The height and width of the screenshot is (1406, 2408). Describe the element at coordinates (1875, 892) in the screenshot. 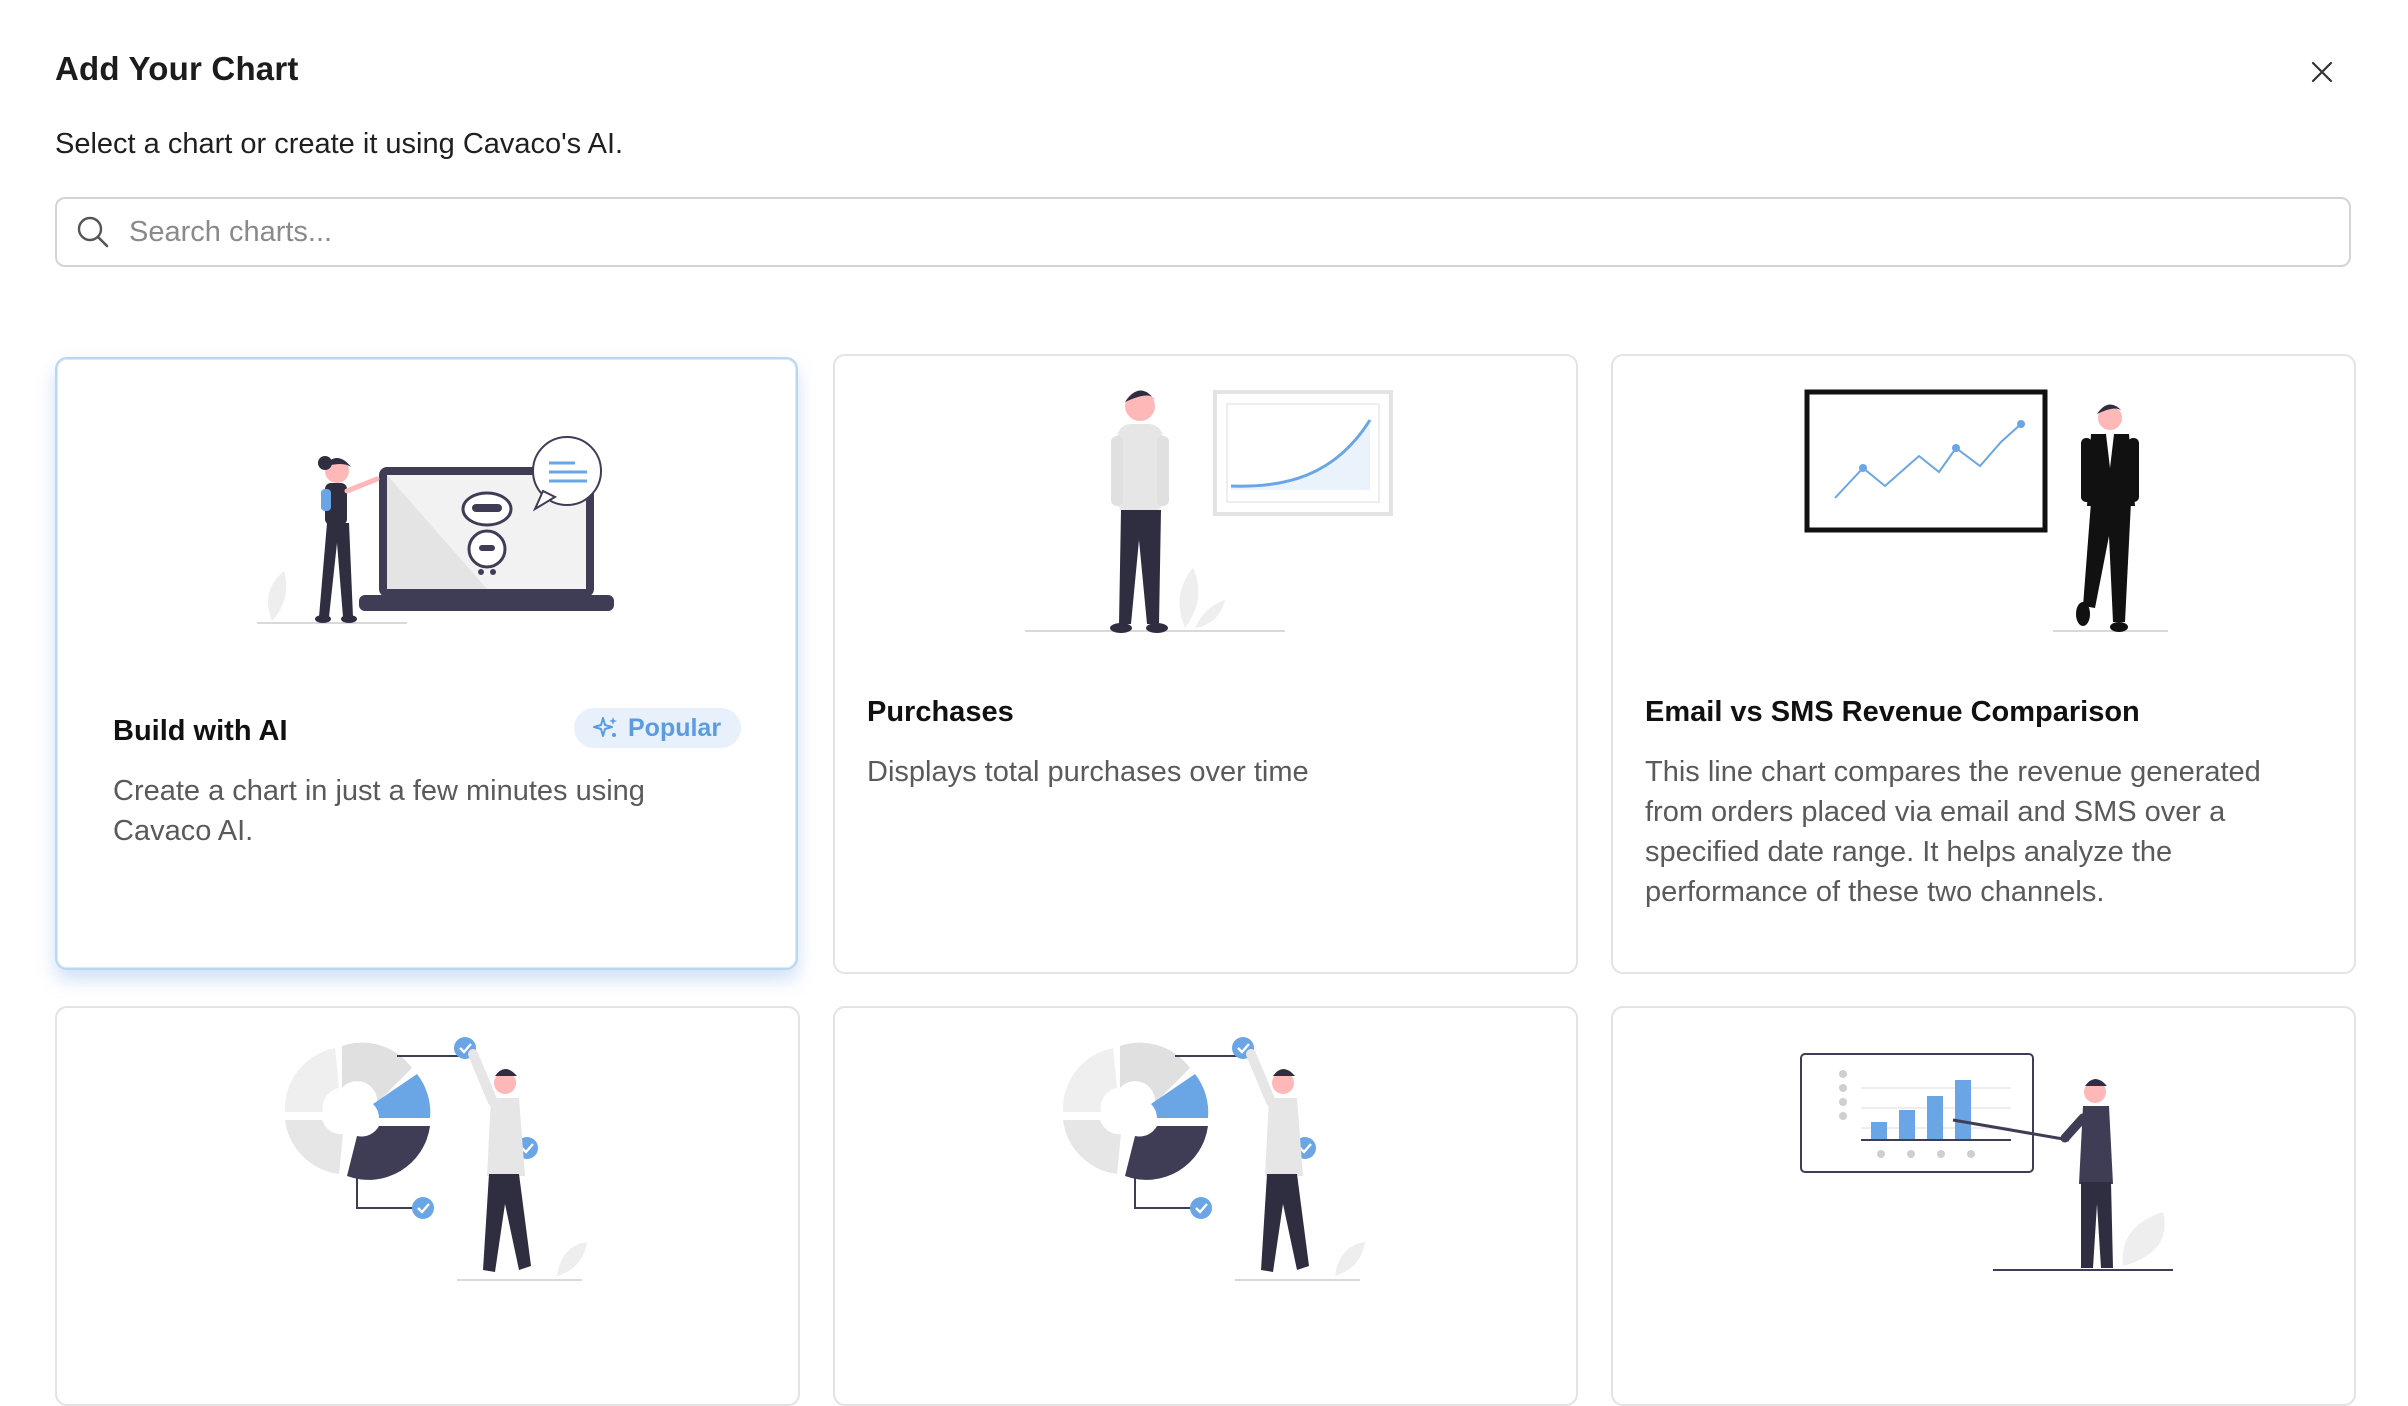

I see `description-line: performance of these two channels.` at that location.